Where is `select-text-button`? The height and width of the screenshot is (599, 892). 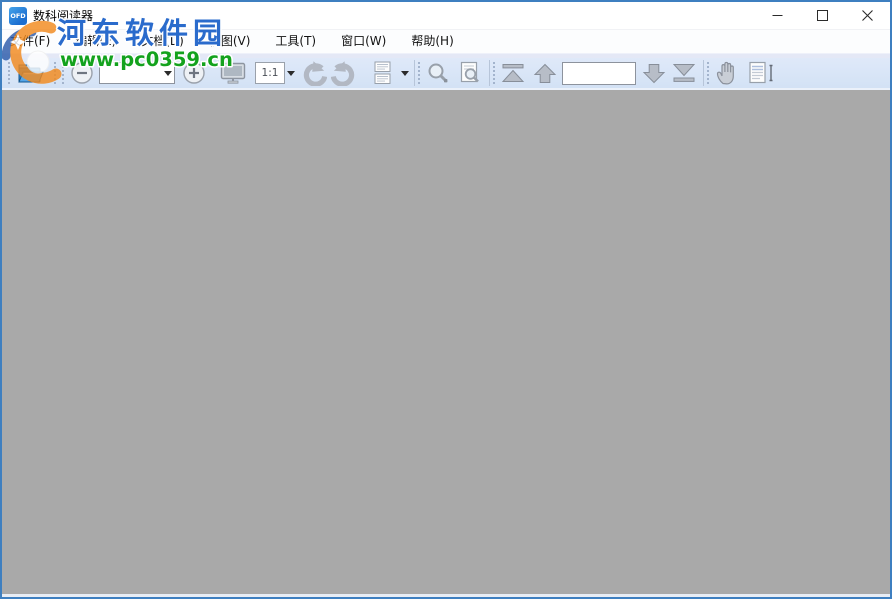
select-text-button is located at coordinates (761, 73).